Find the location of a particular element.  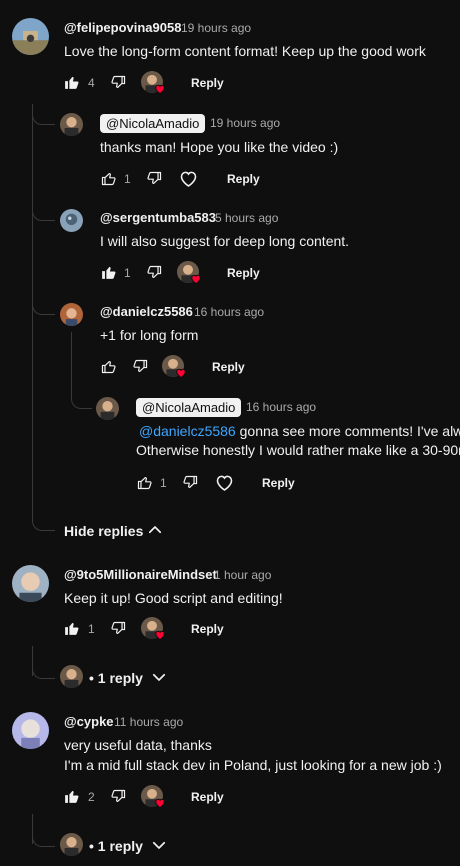

comment-text-line1: gonna see more comments! I've alw is located at coordinates (347, 431).